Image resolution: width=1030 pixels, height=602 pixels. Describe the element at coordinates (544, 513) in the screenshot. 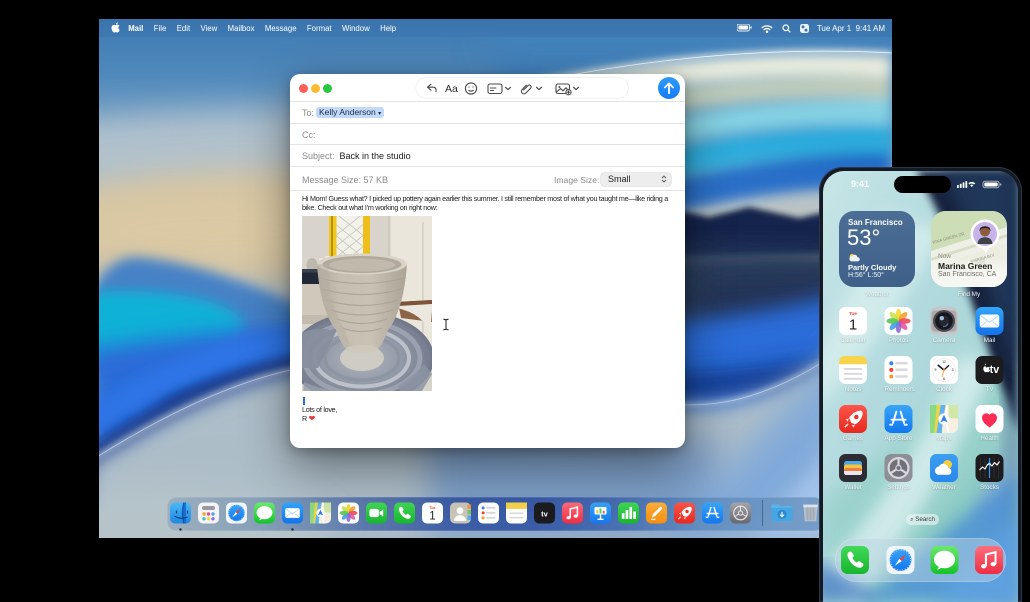

I see `svg-text: tv` at that location.